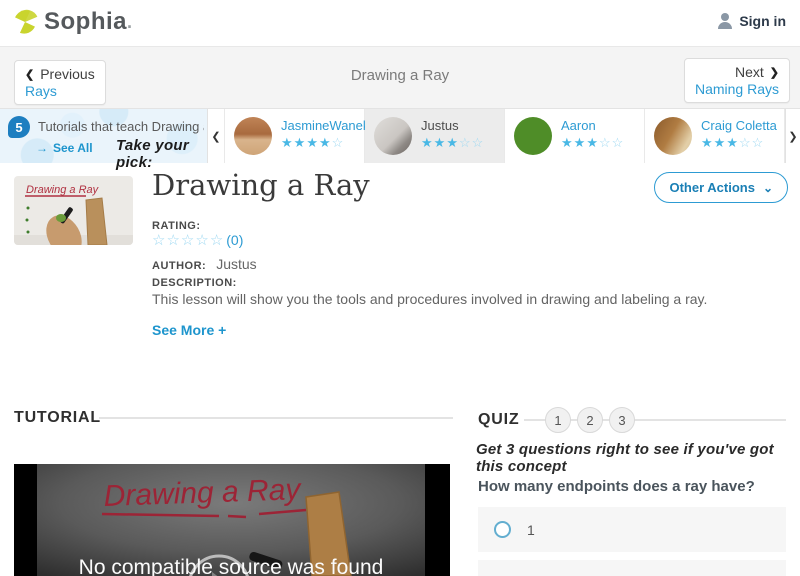 This screenshot has width=800, height=576. I want to click on person-icon, so click(725, 21).